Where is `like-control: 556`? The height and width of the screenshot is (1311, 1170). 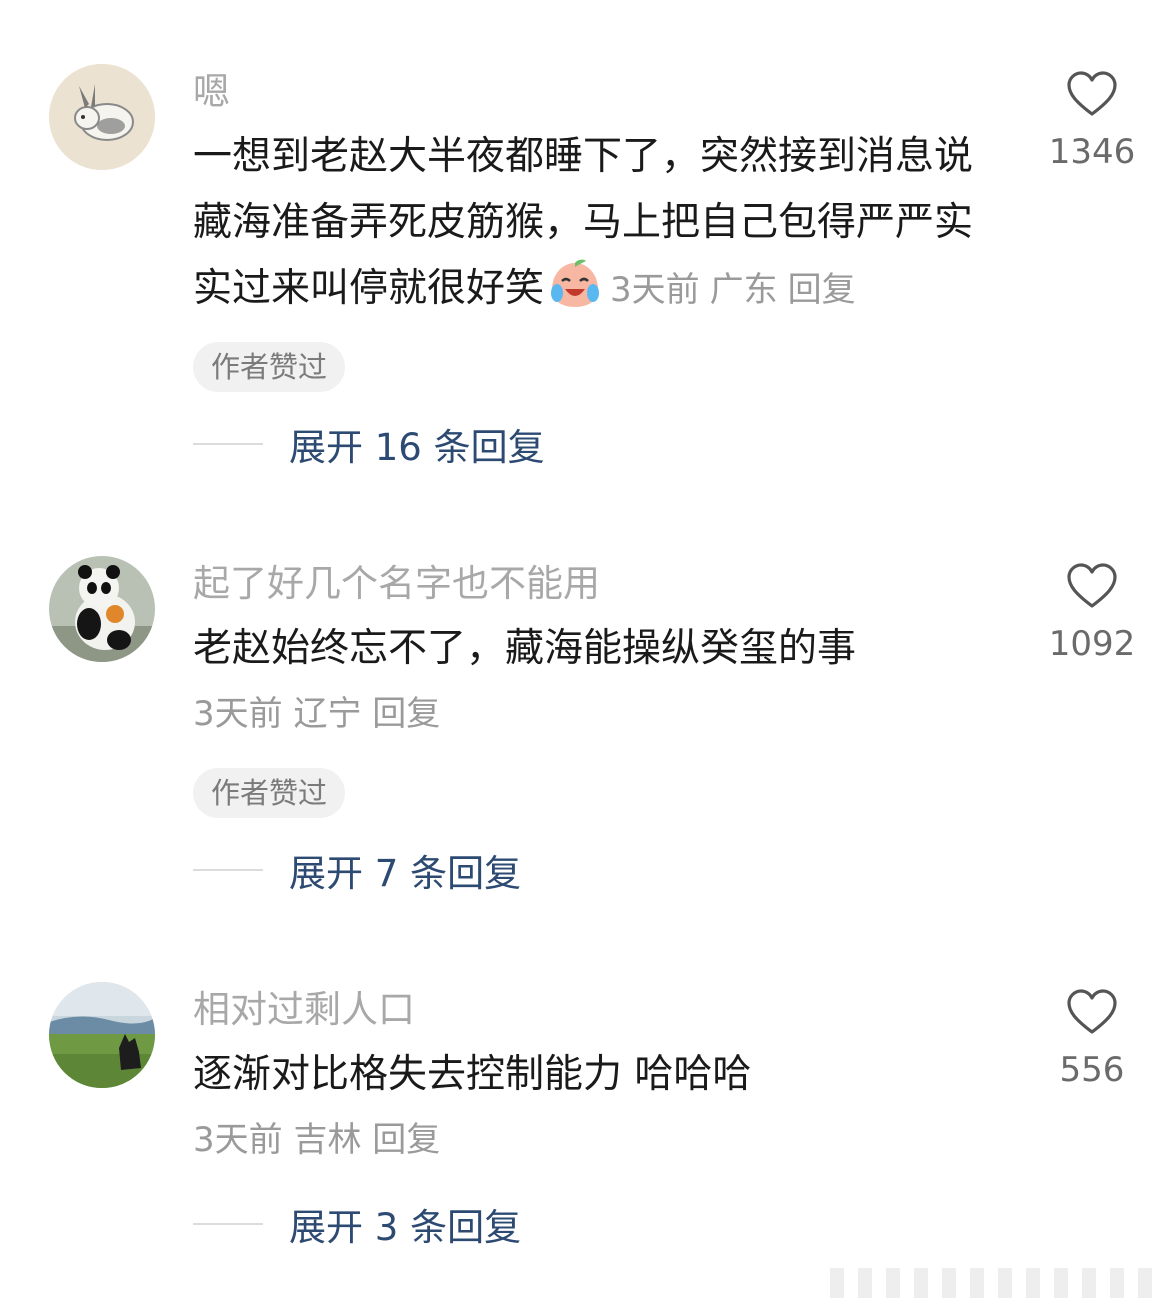
like-control: 556 is located at coordinates (1092, 1039).